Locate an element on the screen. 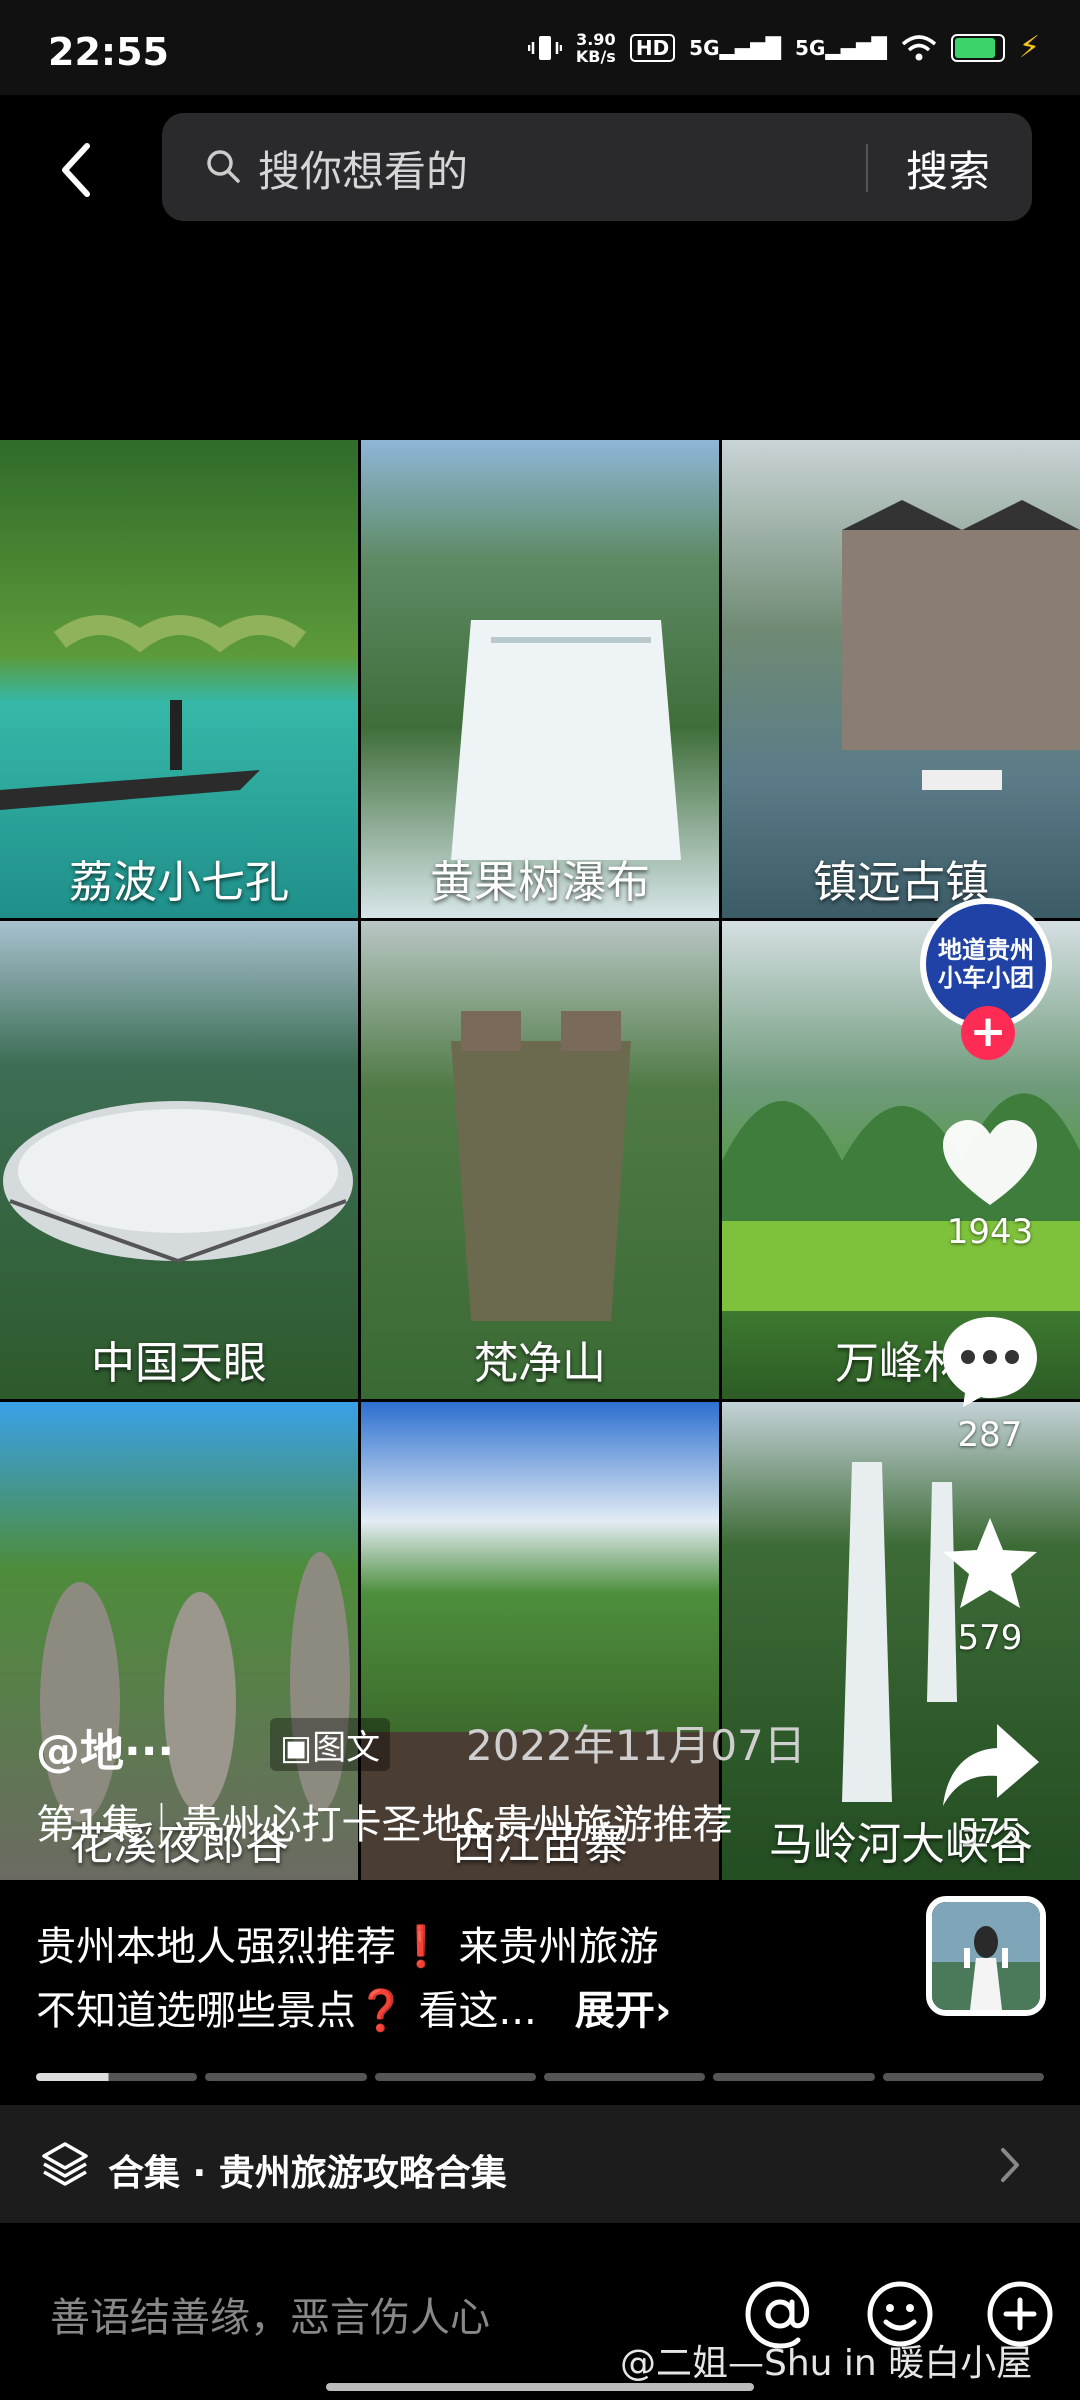  heart-icon is located at coordinates (990, 1165).